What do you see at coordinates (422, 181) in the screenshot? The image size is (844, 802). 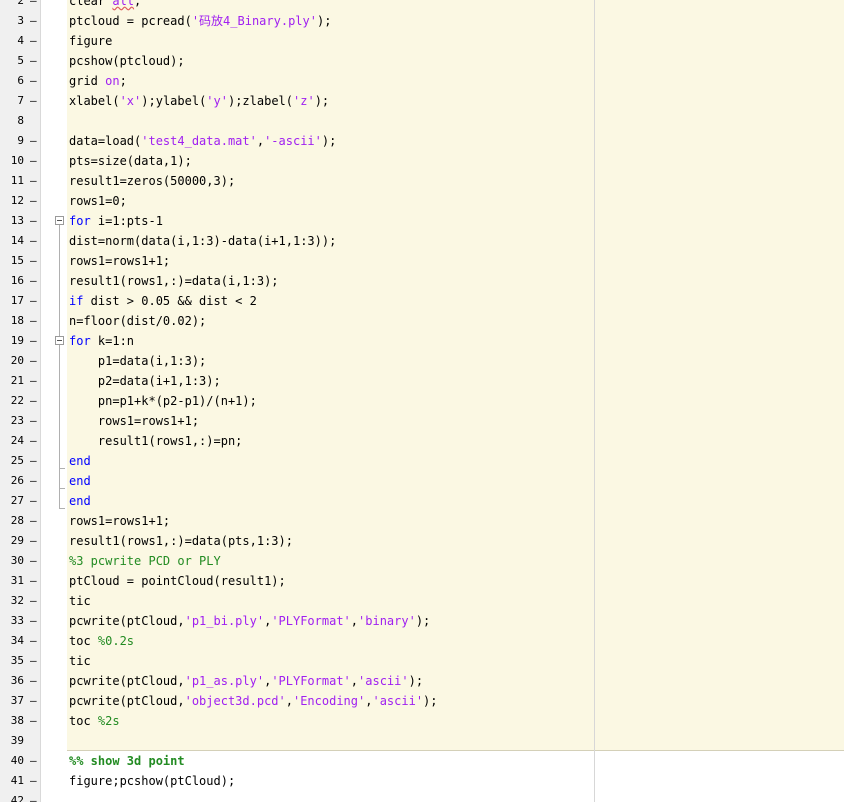 I see `code-line: 11– result1=zeros(50000,3);` at bounding box center [422, 181].